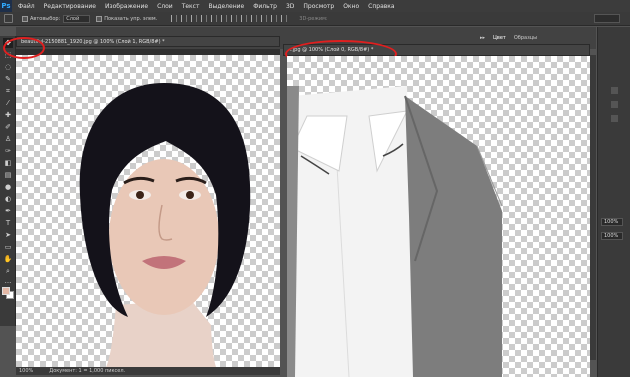  What do you see at coordinates (25, 18) in the screenshot?
I see `autoselect-checkbox` at bounding box center [25, 18].